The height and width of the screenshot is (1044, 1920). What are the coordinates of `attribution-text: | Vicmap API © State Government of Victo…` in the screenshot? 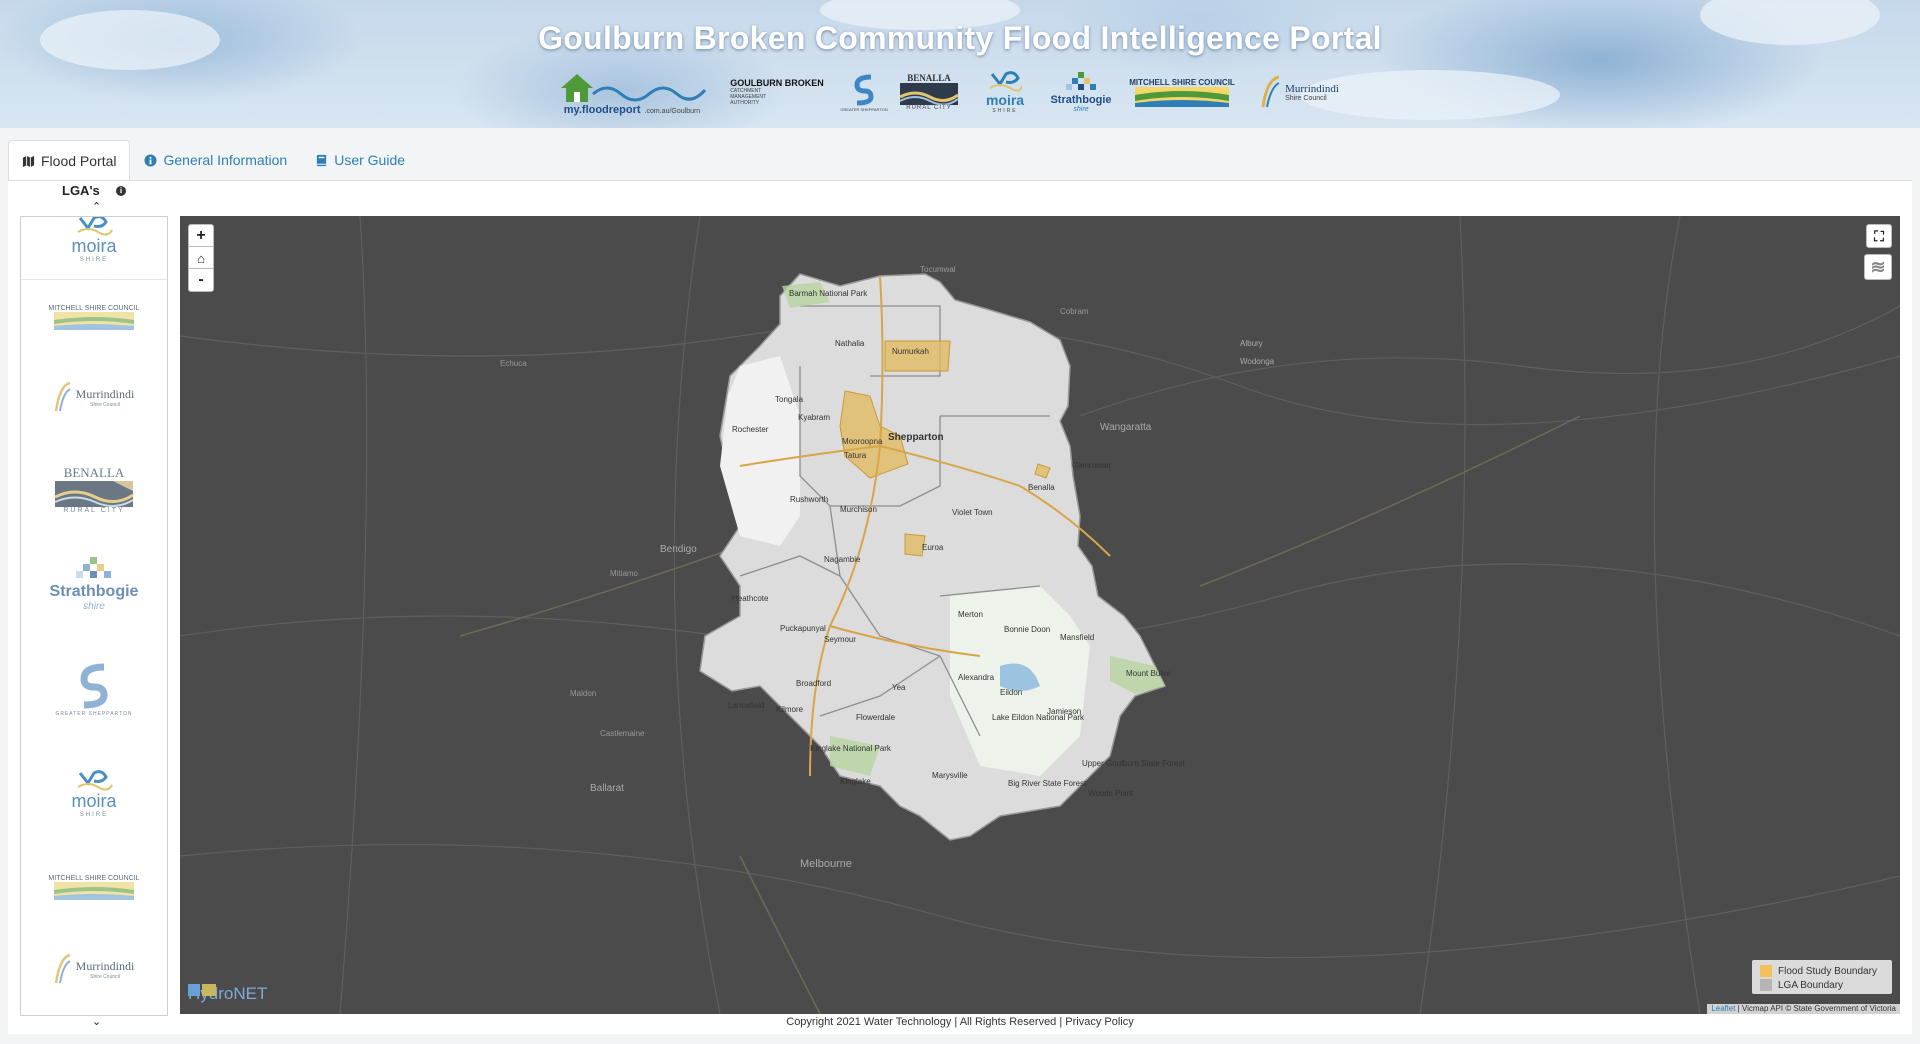 It's located at (1815, 1008).